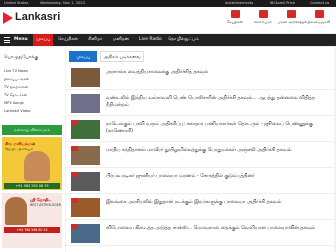  What do you see at coordinates (291, 14) in the screenshot?
I see `funeral-icon` at bounding box center [291, 14].